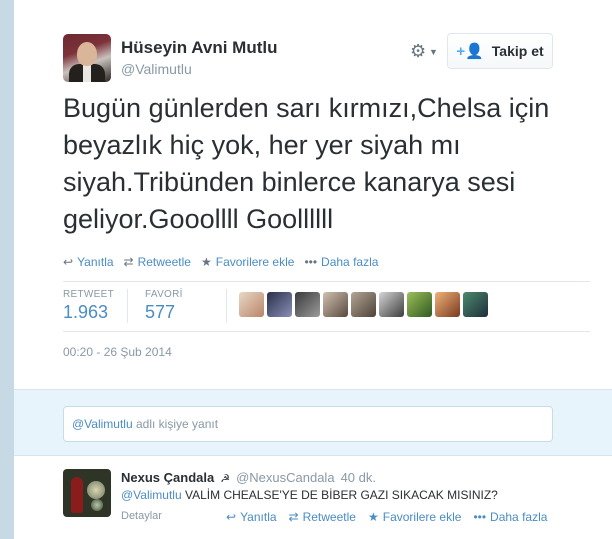 The height and width of the screenshot is (539, 612). I want to click on favoriters-avatars, so click(363, 304).